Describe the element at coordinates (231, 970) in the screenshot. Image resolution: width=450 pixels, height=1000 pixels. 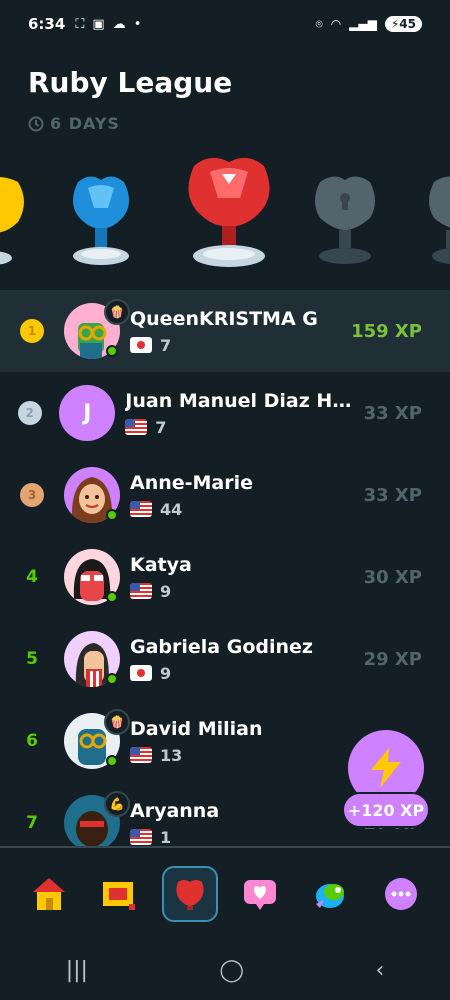
I see `home-button-icon: ◯` at that location.